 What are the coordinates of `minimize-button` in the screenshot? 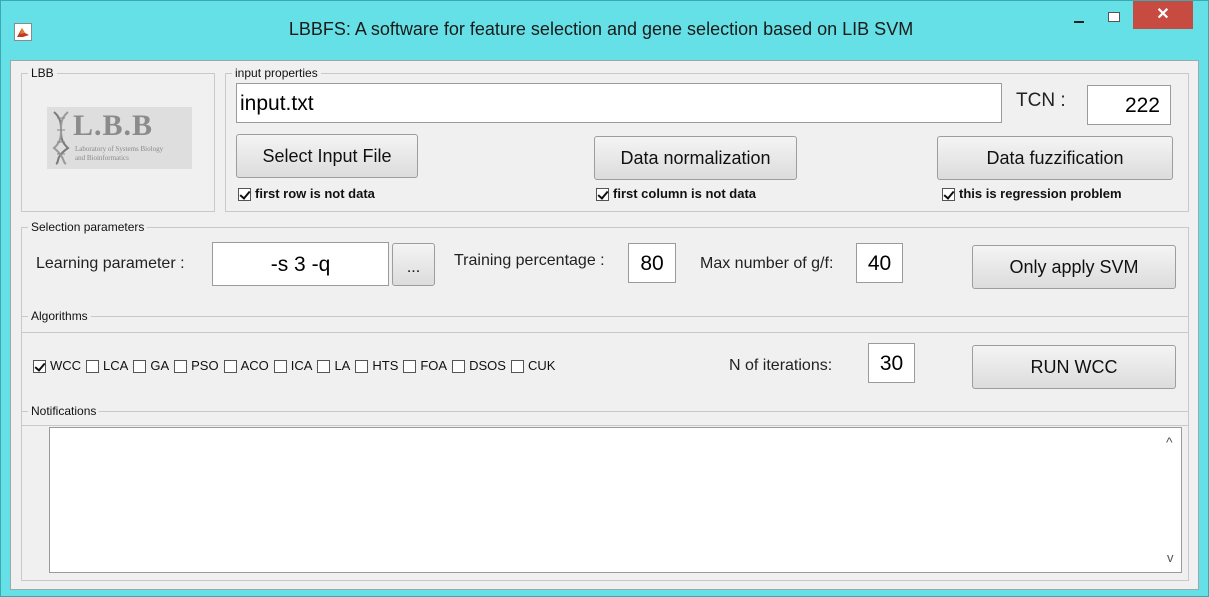 It's located at (1079, 19).